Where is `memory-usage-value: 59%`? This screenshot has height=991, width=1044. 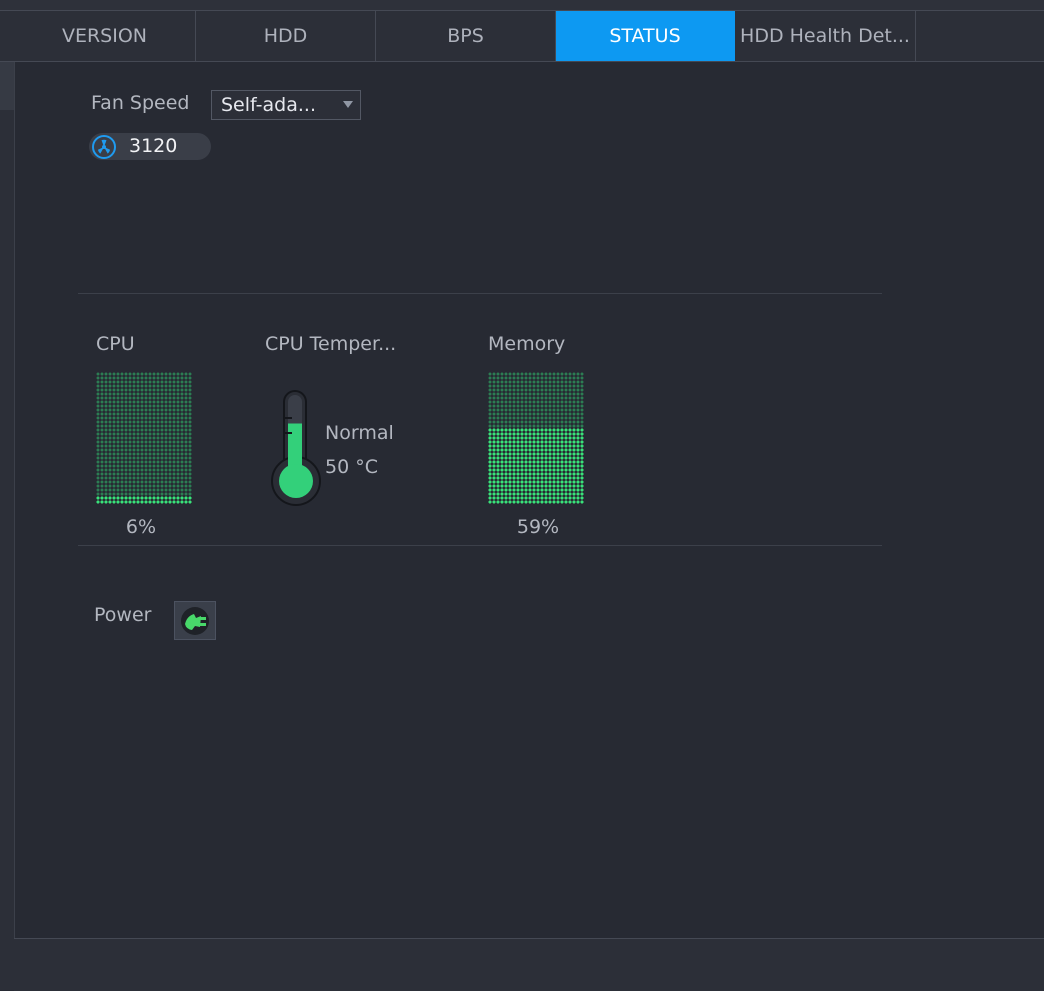
memory-usage-value: 59% is located at coordinates (538, 527).